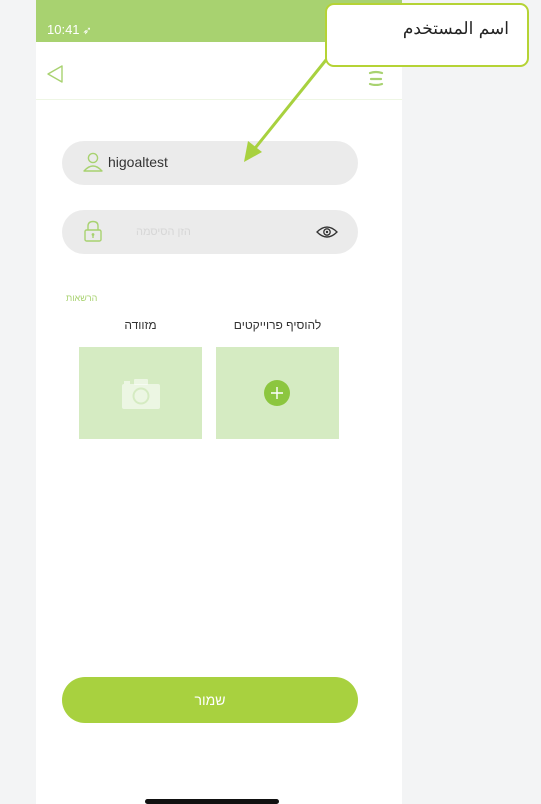 The width and height of the screenshot is (541, 804). What do you see at coordinates (210, 700) in the screenshot?
I see `save-button: שמור` at bounding box center [210, 700].